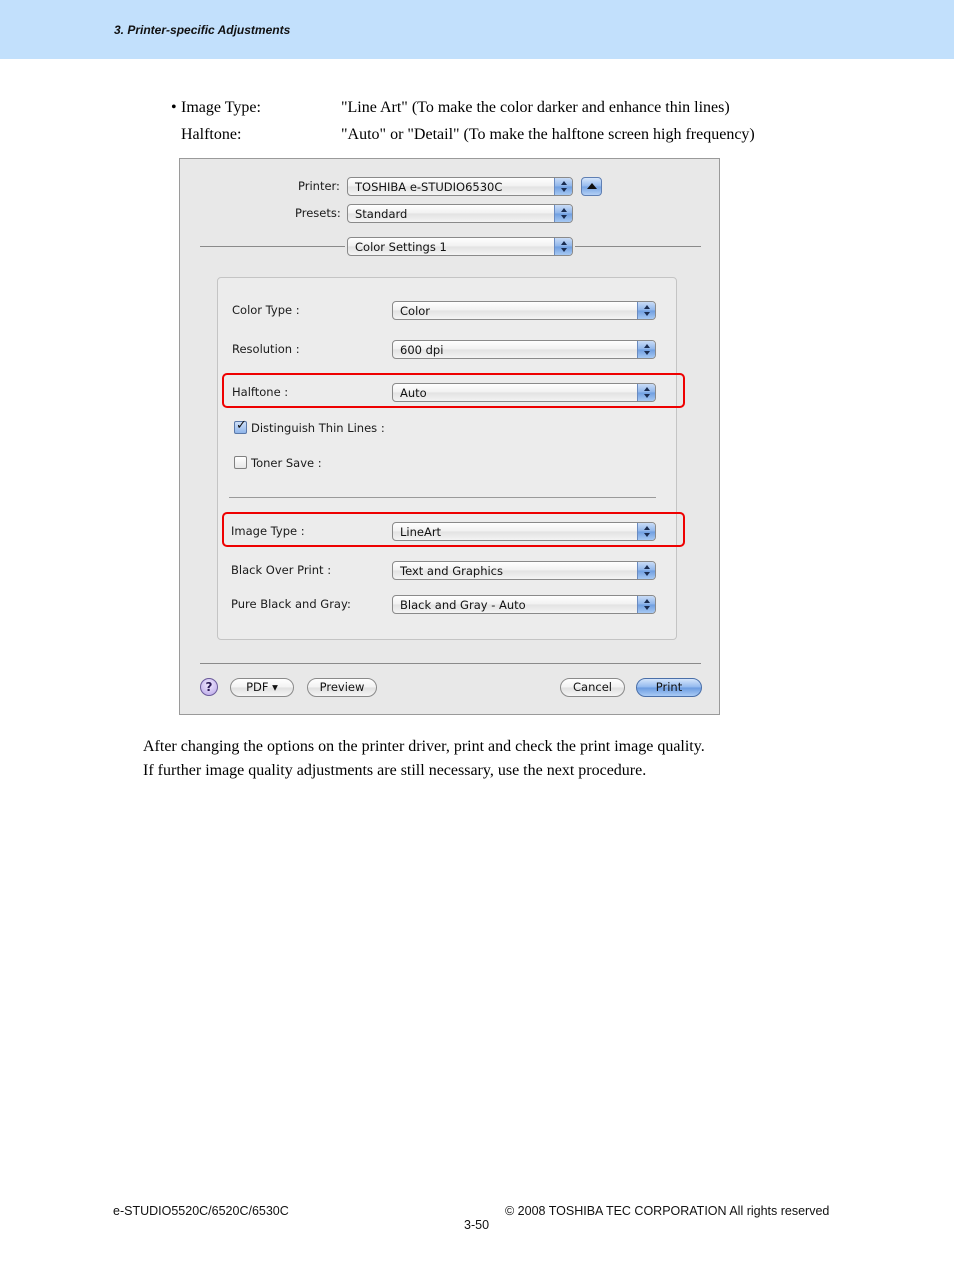 This screenshot has width=954, height=1272. What do you see at coordinates (460, 246) in the screenshot?
I see `panel-select: Color Settings 1` at bounding box center [460, 246].